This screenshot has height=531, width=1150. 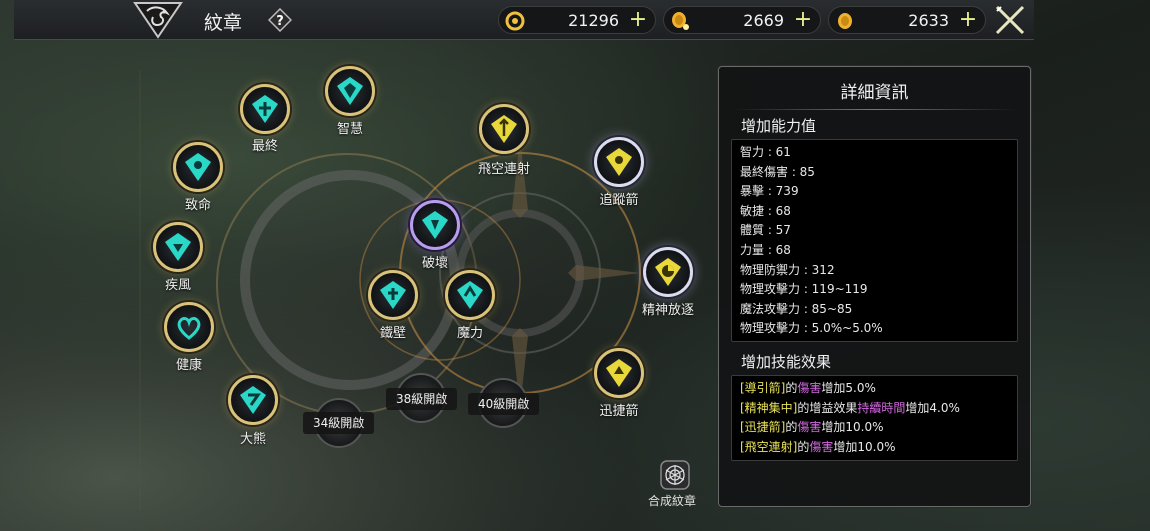 I want to click on effect-line: [飛空連射]的傷害增加10.0%, so click(x=874, y=448).